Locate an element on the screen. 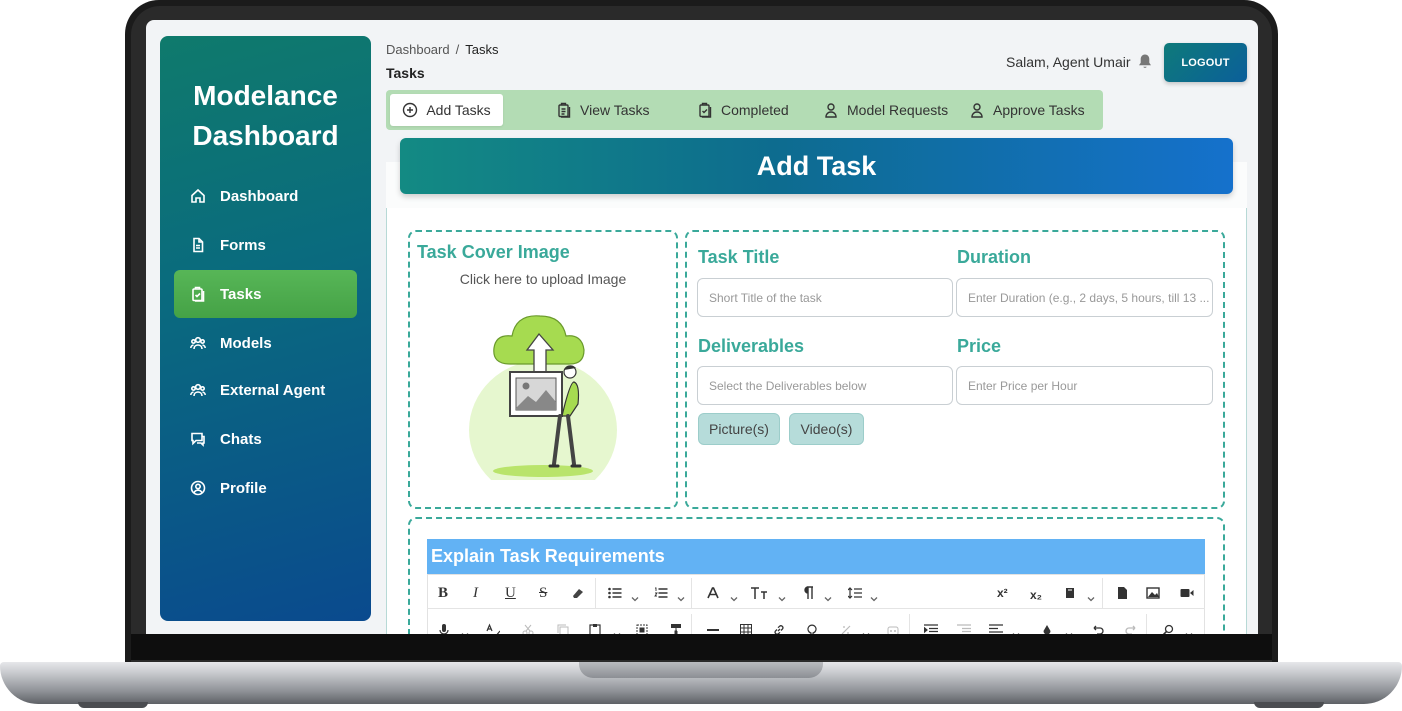 The height and width of the screenshot is (711, 1402). laptop-notch is located at coordinates (701, 670).